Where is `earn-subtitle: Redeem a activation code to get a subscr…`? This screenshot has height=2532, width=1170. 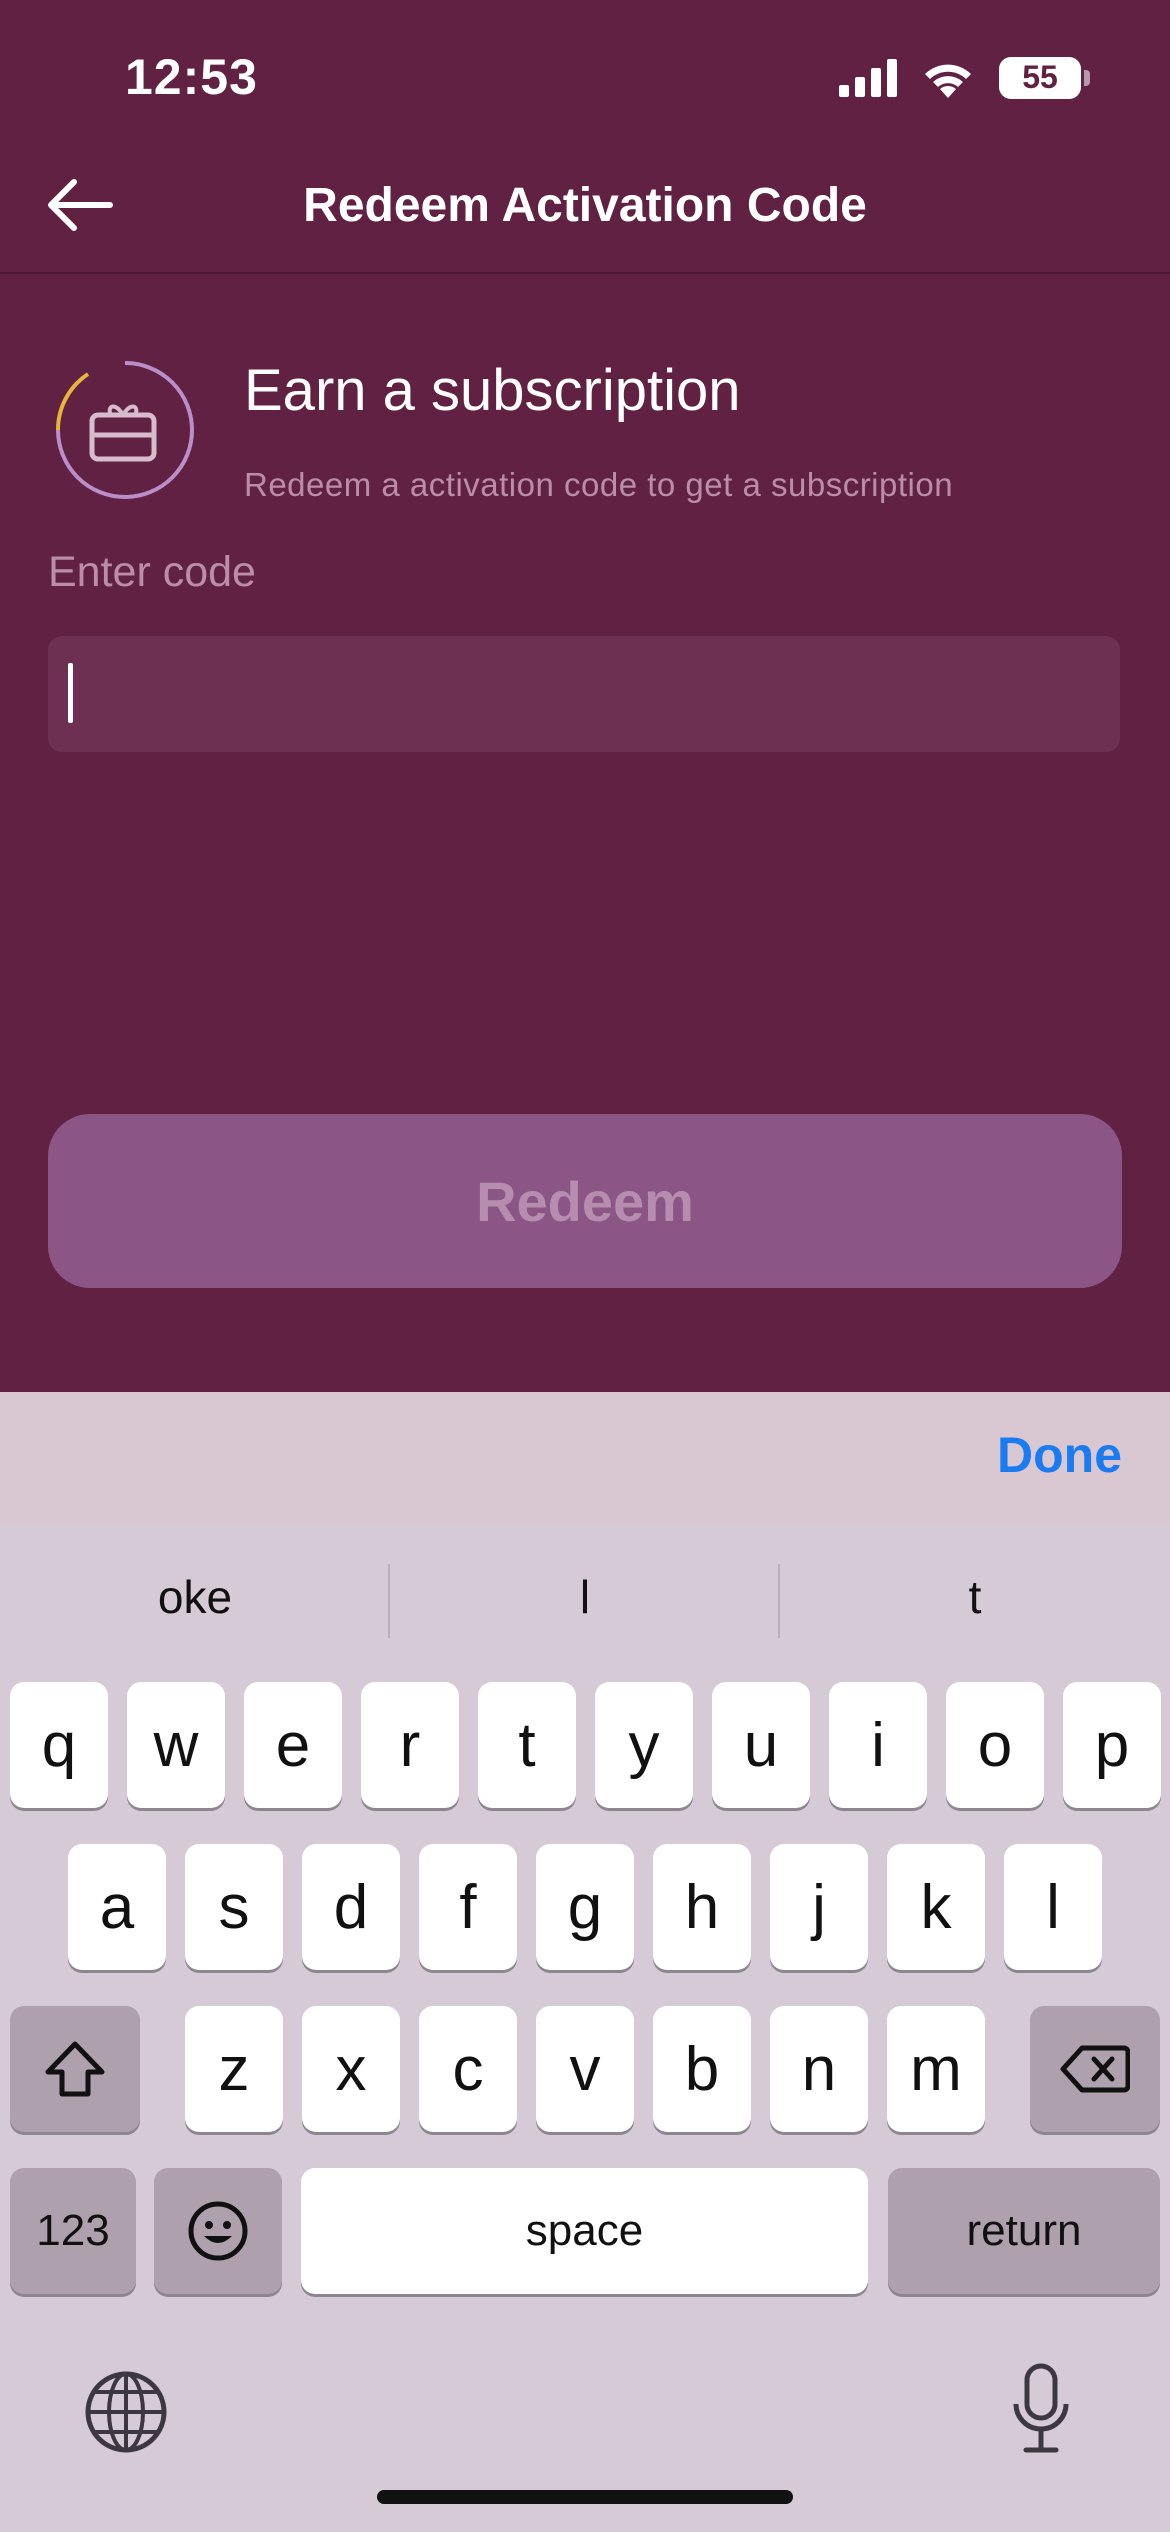
earn-subtitle: Redeem a activation code to get a subscr… is located at coordinates (599, 484).